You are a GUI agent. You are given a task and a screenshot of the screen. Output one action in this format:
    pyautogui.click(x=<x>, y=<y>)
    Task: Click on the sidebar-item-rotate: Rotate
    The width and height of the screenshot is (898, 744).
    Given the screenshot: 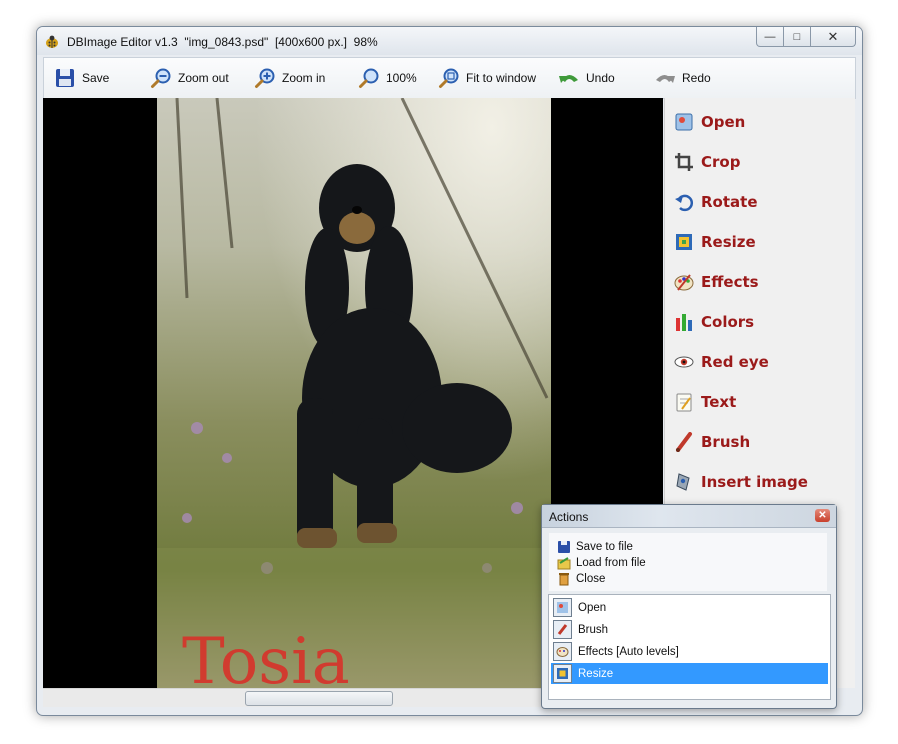 What is the action you would take?
    pyautogui.click(x=715, y=202)
    